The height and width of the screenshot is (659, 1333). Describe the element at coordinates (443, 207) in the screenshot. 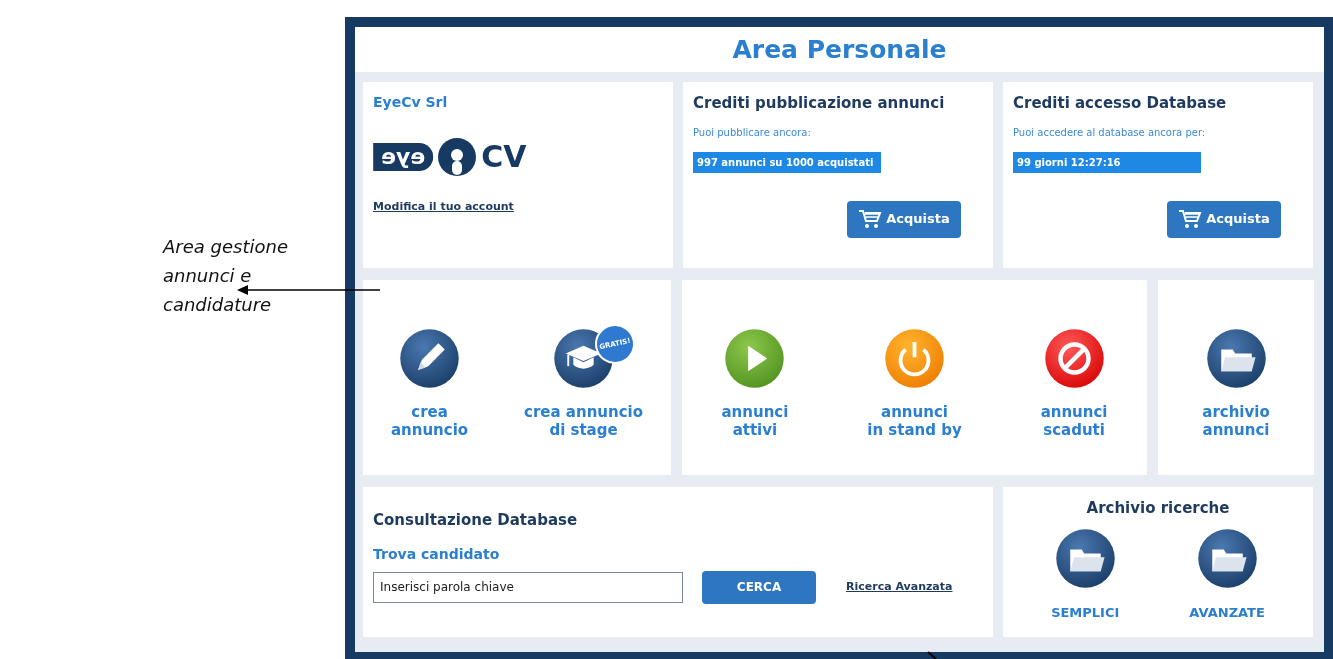

I see `edit-account-link: Modifica il tuo account` at that location.